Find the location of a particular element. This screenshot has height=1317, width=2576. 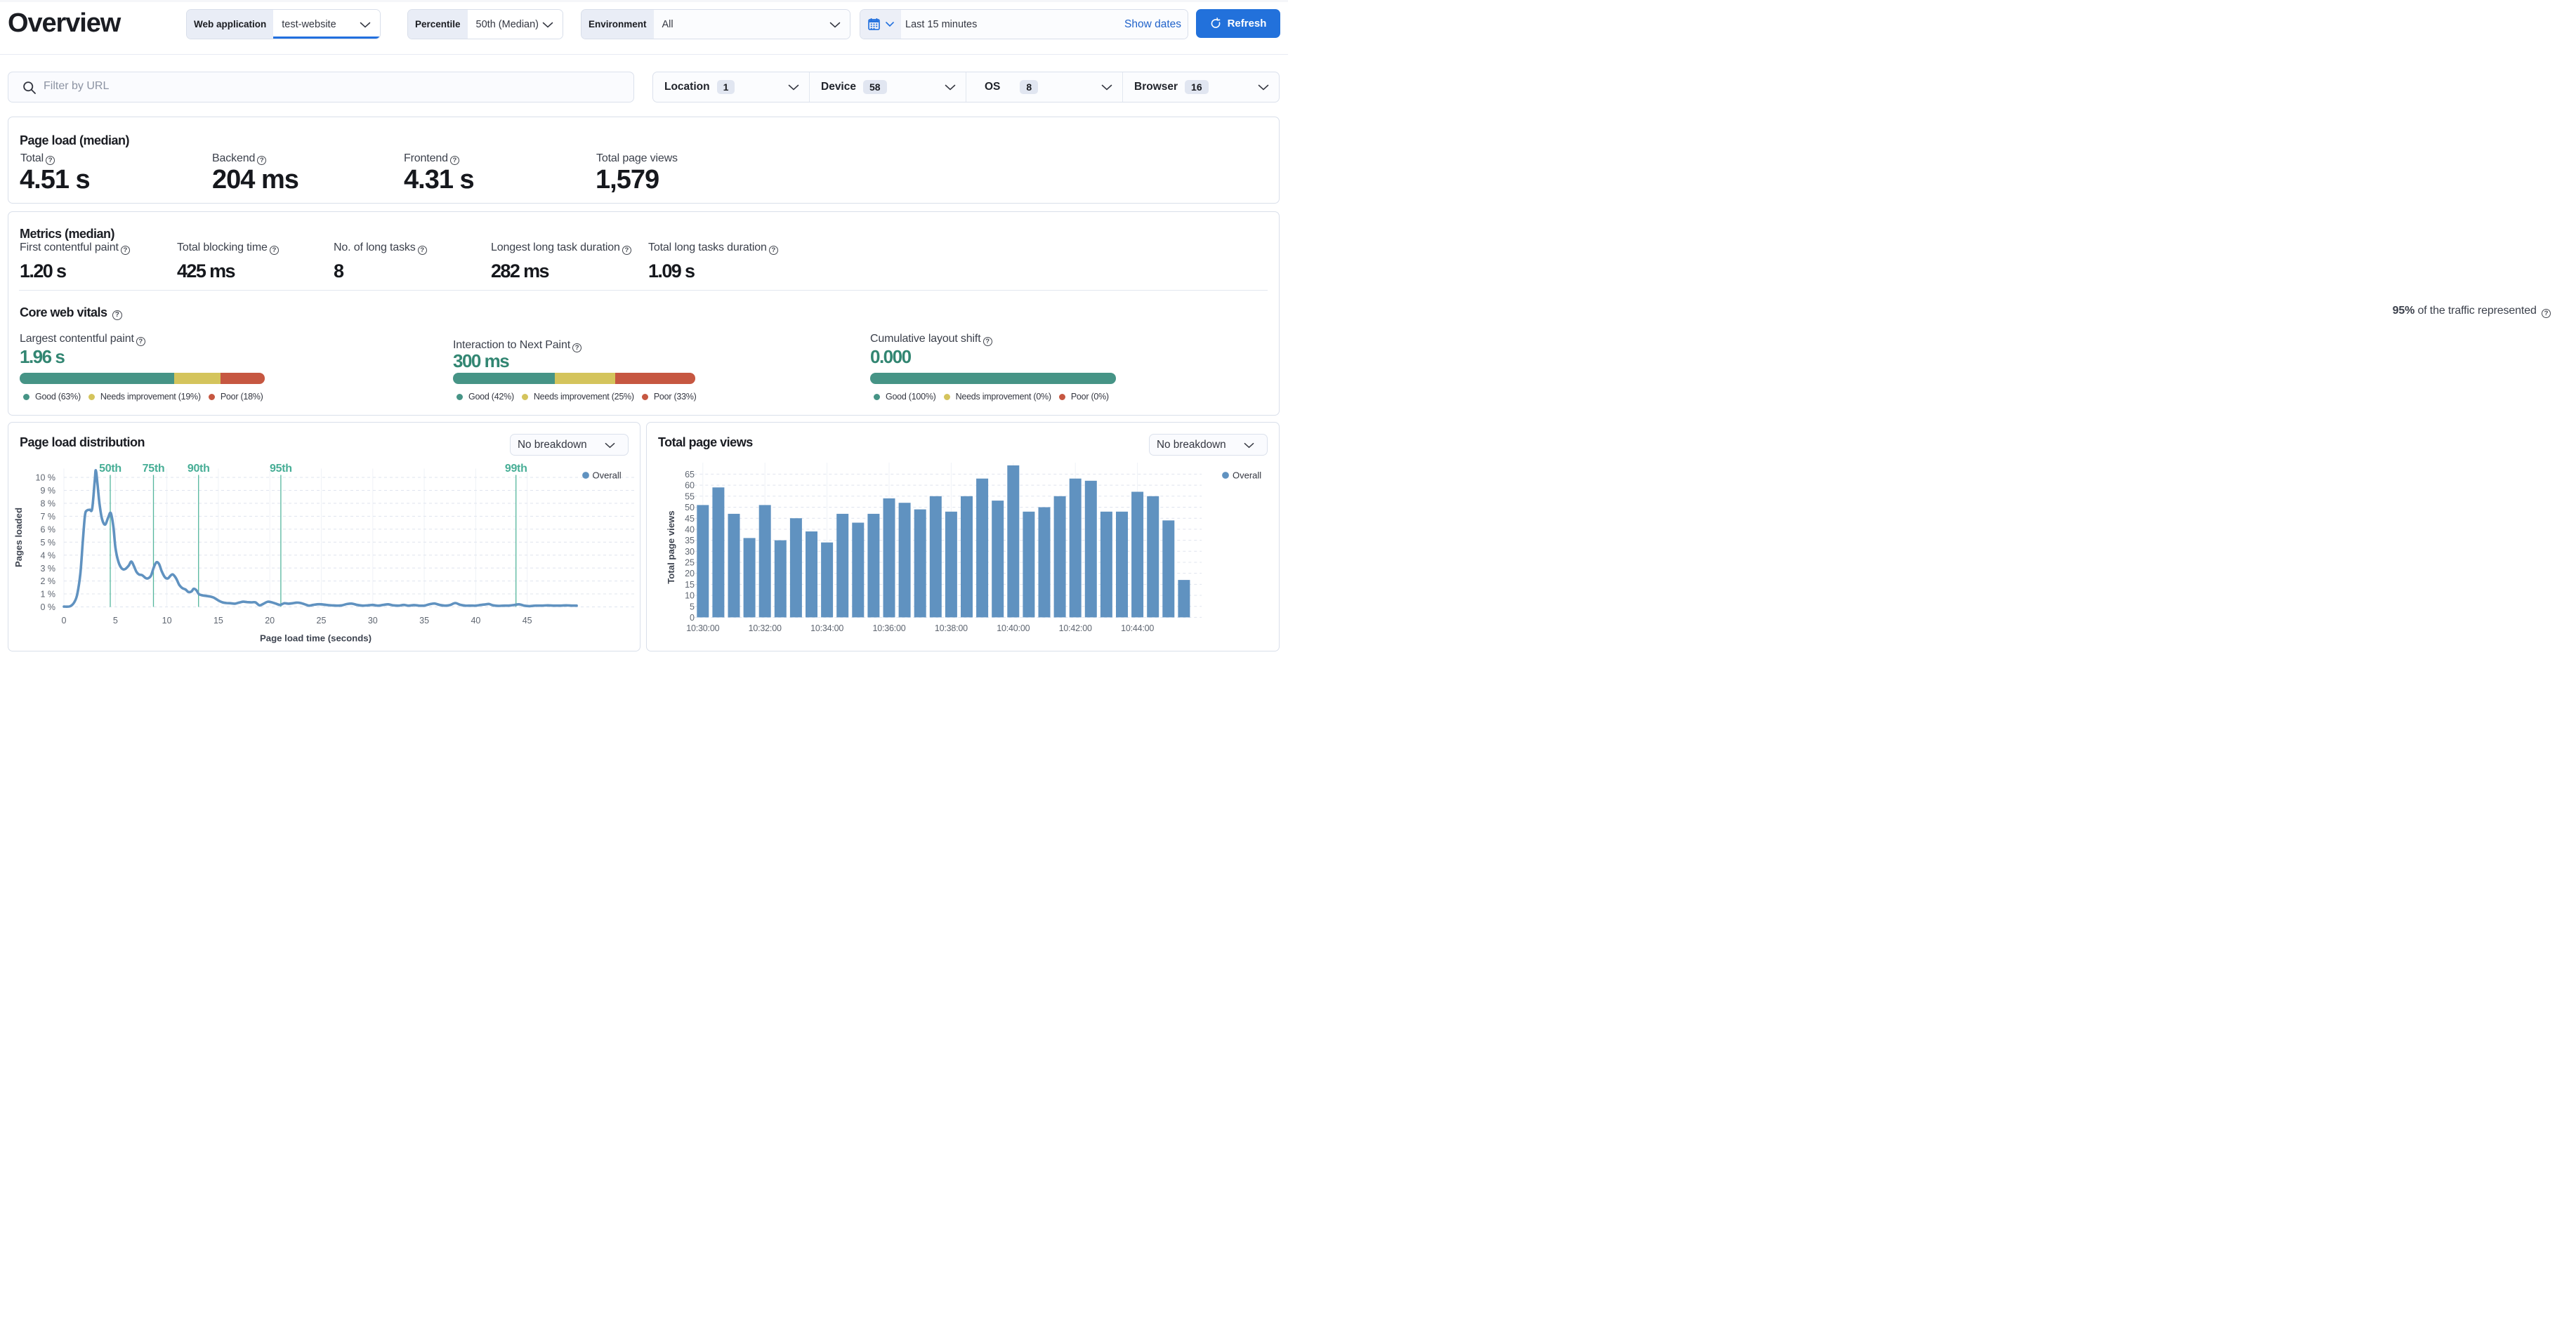

svg-text: 10:40:00 is located at coordinates (1013, 628).